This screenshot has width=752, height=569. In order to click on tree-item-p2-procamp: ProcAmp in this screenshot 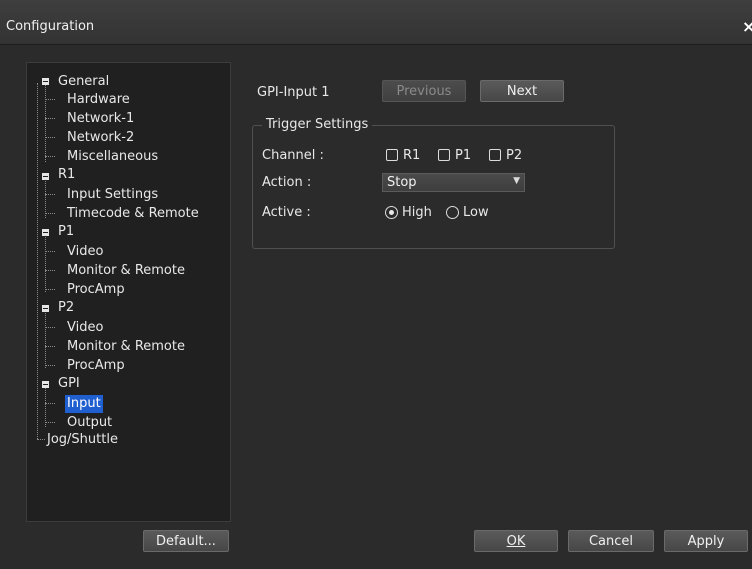, I will do `click(96, 366)`.